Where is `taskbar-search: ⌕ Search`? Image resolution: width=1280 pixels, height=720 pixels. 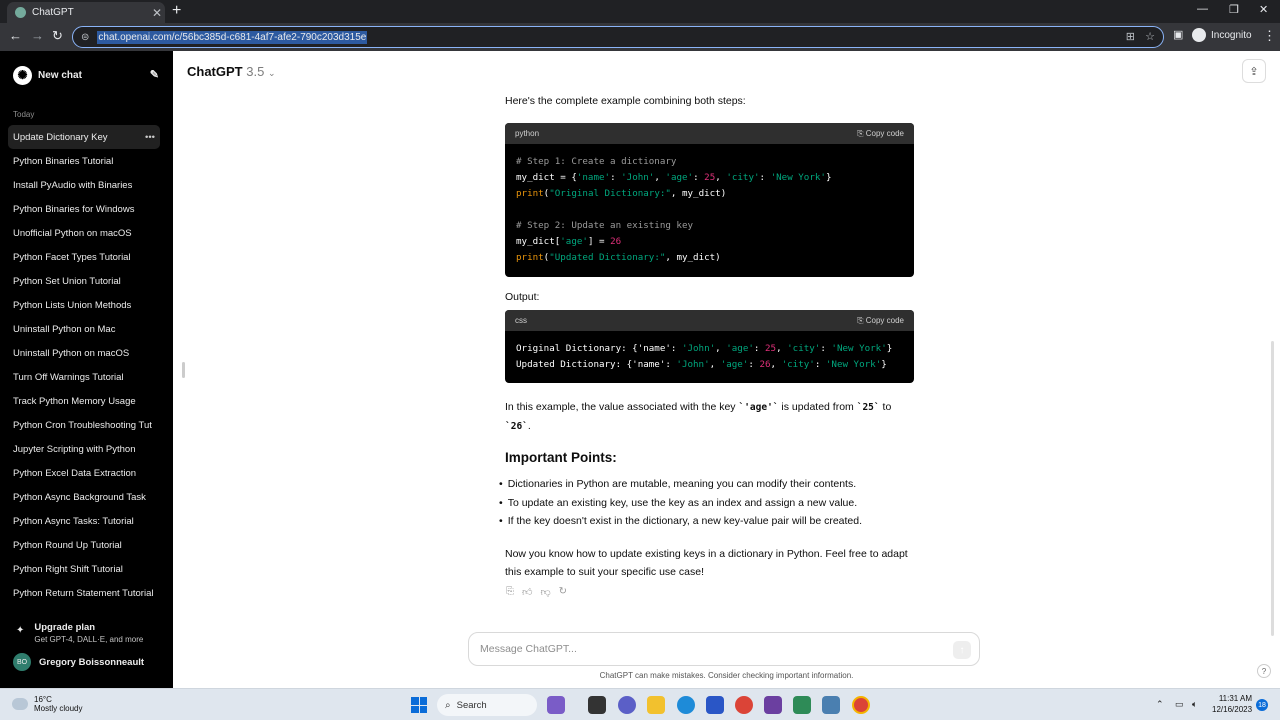
taskbar-search: ⌕ Search is located at coordinates (487, 705).